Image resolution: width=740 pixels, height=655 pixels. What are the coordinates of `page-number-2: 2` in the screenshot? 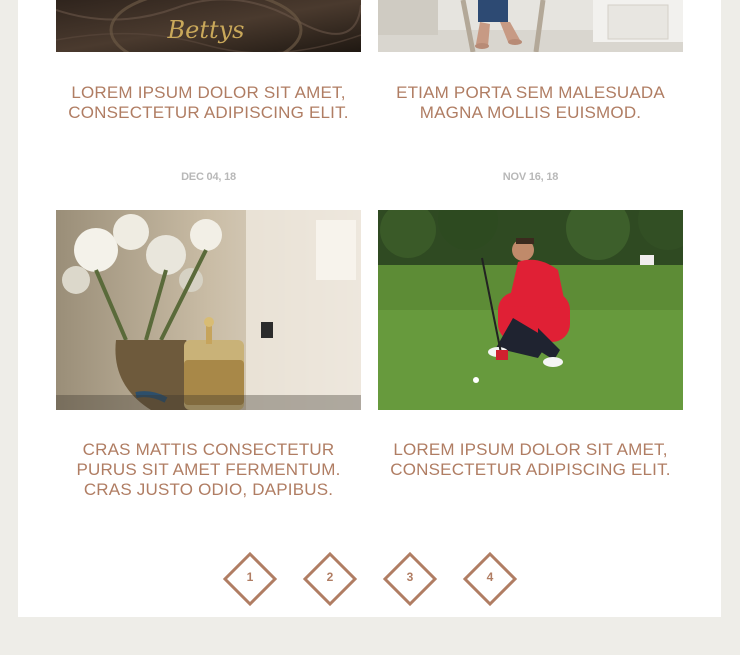 It's located at (330, 577).